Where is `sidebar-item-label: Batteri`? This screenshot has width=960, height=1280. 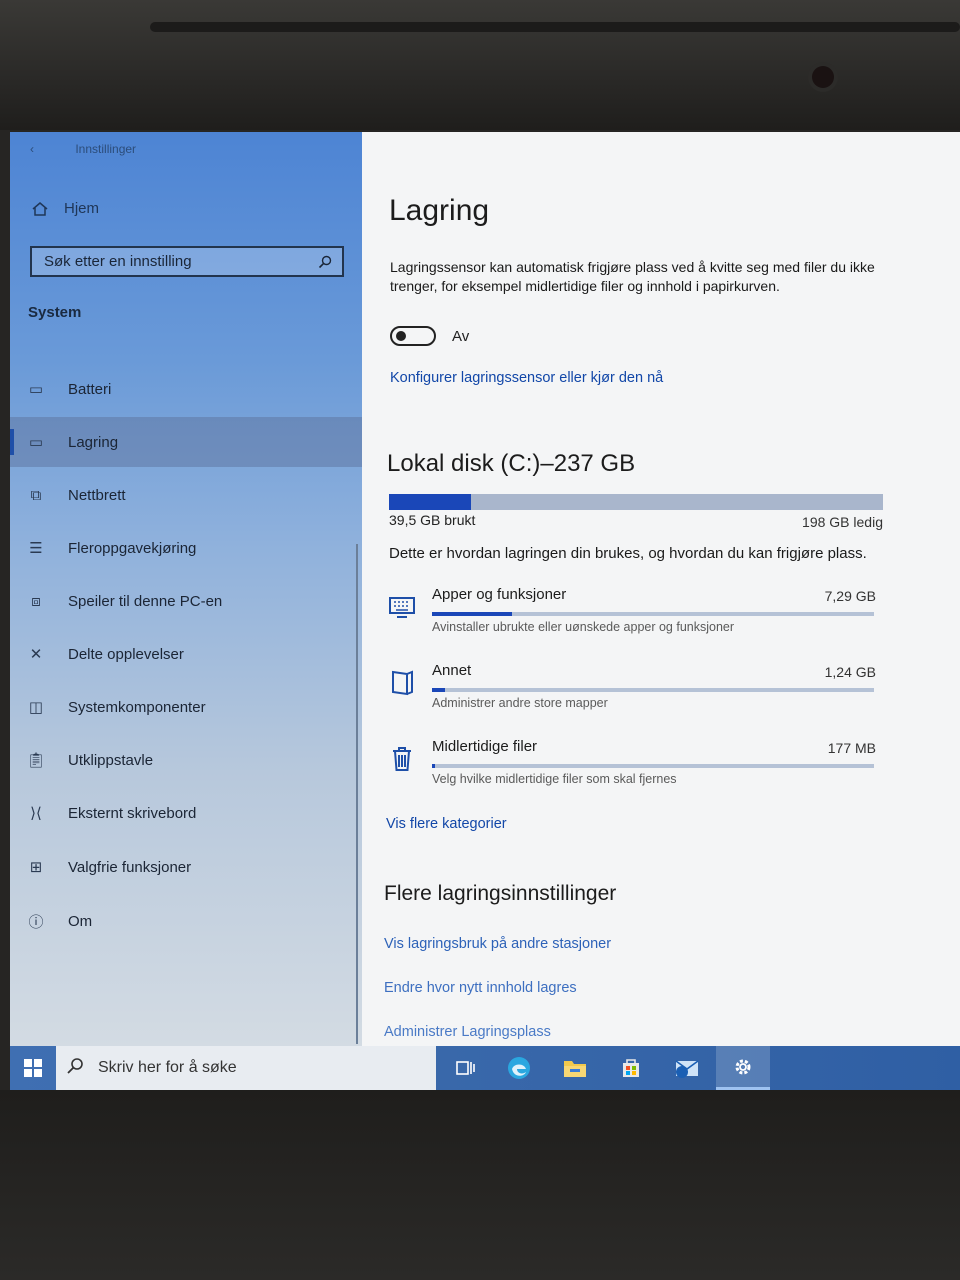
sidebar-item-label: Batteri is located at coordinates (90, 389).